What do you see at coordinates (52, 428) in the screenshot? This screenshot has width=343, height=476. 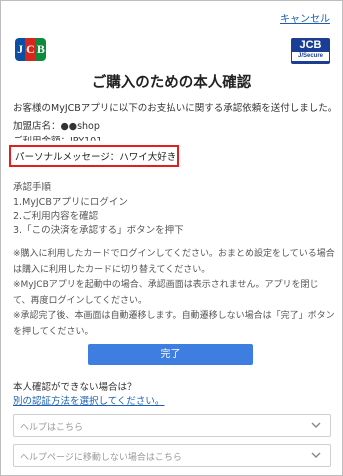 I see `help-dropdown-label: ヘルプはこちら` at bounding box center [52, 428].